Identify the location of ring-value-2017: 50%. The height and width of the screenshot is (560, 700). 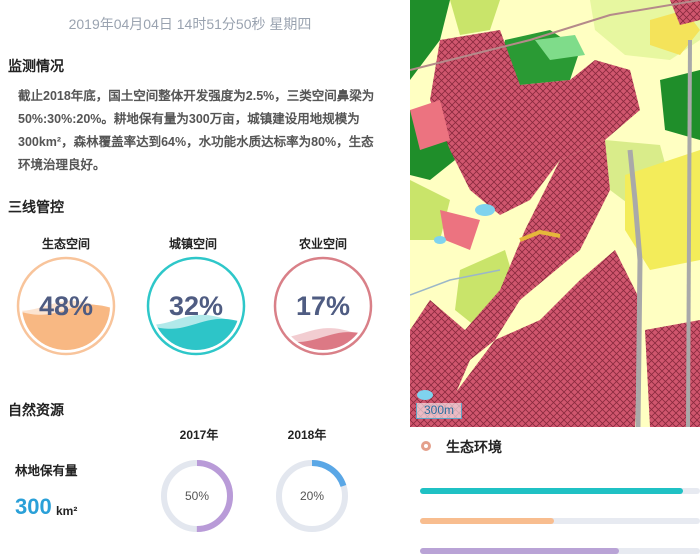
(197, 496).